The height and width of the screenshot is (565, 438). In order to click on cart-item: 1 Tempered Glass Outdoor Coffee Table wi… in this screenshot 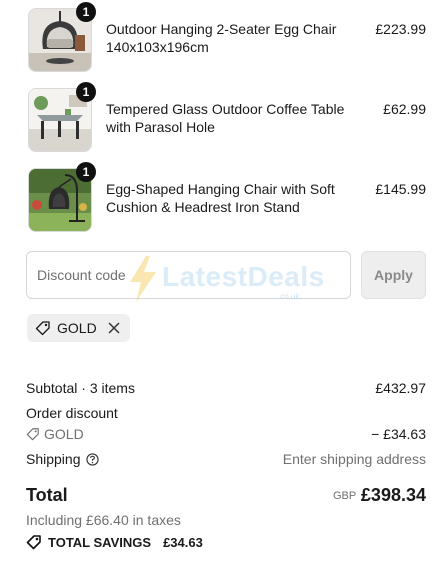, I will do `click(227, 117)`.